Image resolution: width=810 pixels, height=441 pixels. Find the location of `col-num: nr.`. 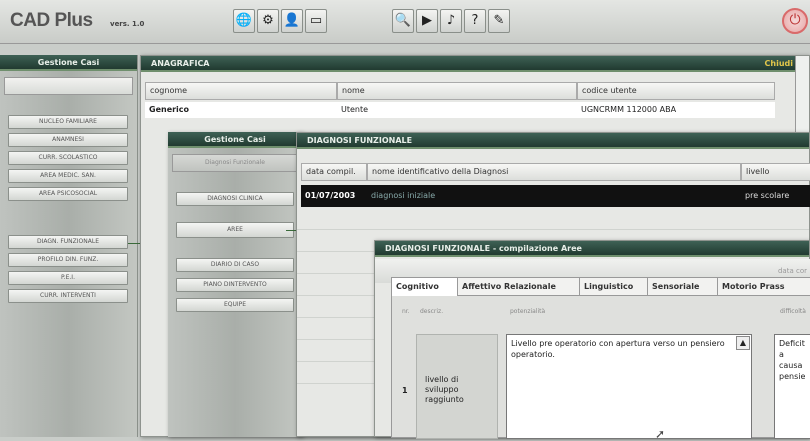

col-num: nr. is located at coordinates (406, 311).